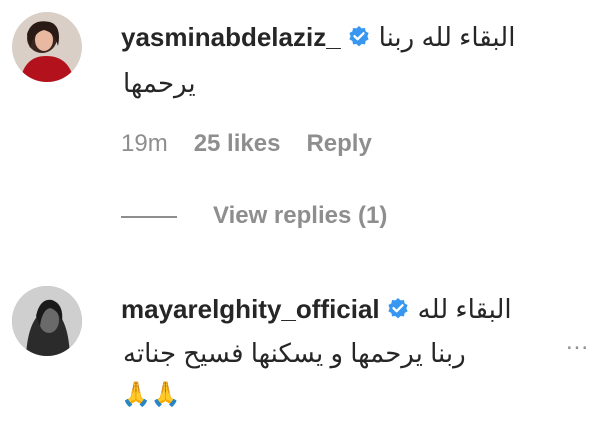 Image resolution: width=600 pixels, height=423 pixels. What do you see at coordinates (151, 394) in the screenshot?
I see `comment-emoji: 🙏🙏` at bounding box center [151, 394].